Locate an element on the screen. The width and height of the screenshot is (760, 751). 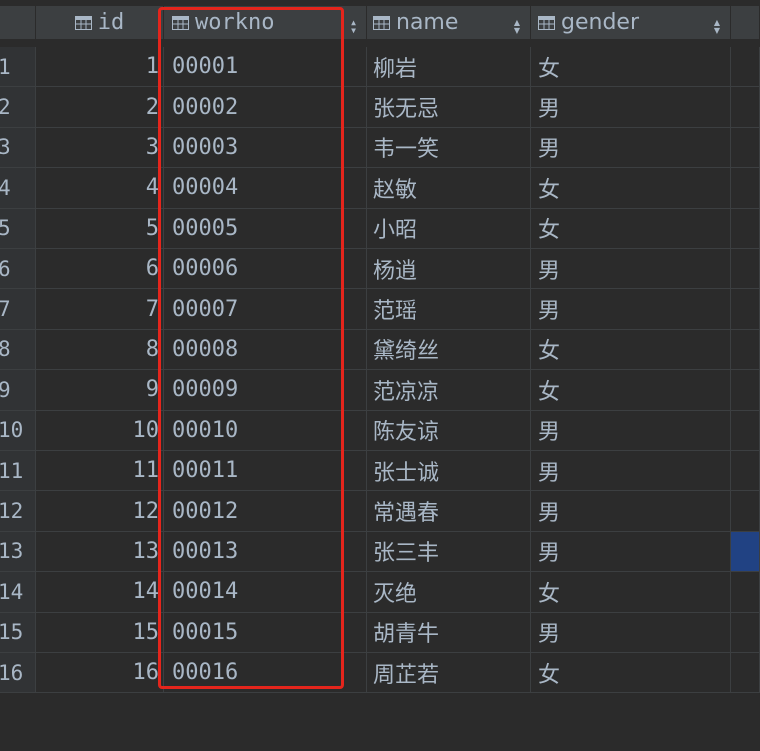
cell-id: 1 is located at coordinates (100, 67).